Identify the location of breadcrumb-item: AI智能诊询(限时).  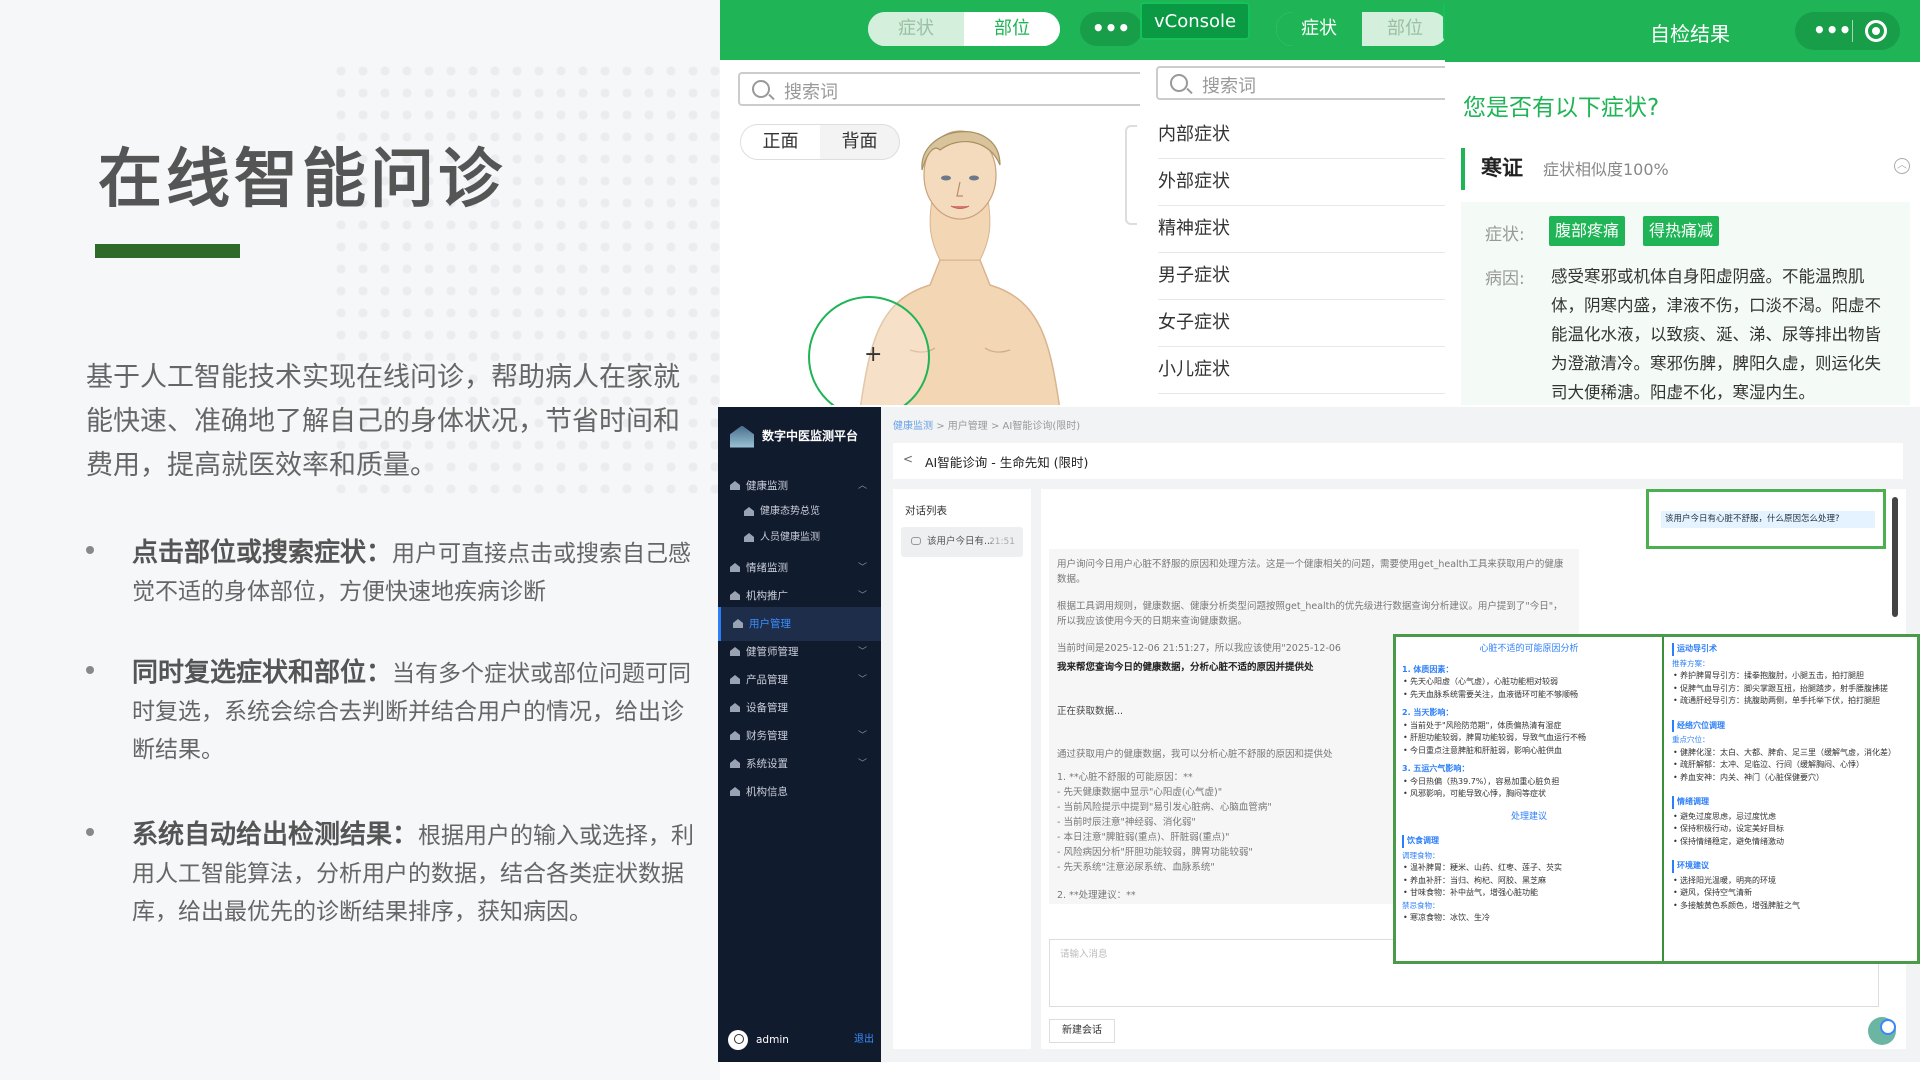
(1041, 426).